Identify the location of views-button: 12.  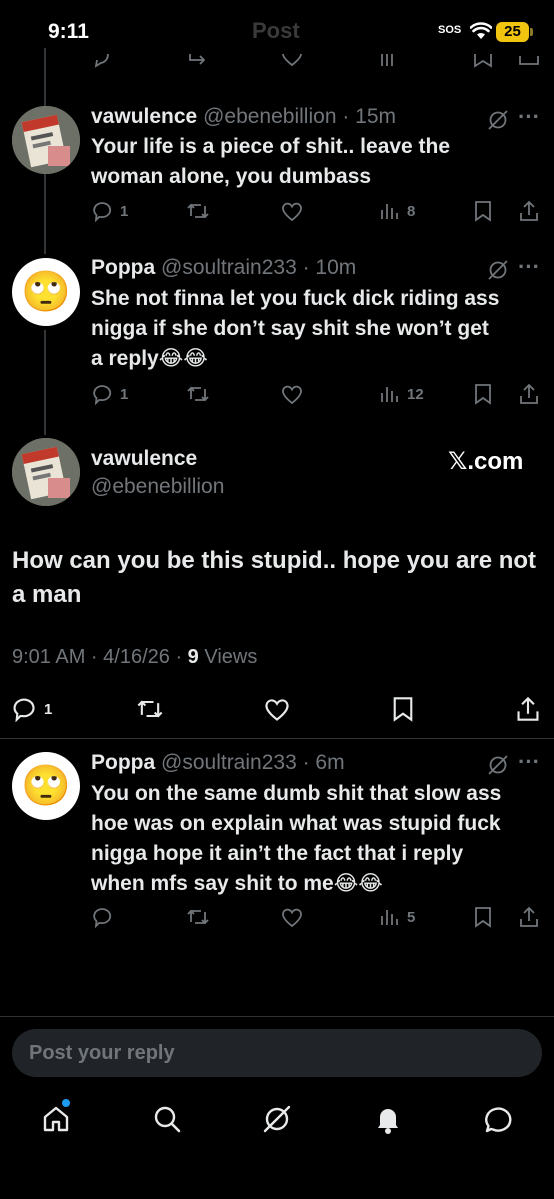
(401, 394).